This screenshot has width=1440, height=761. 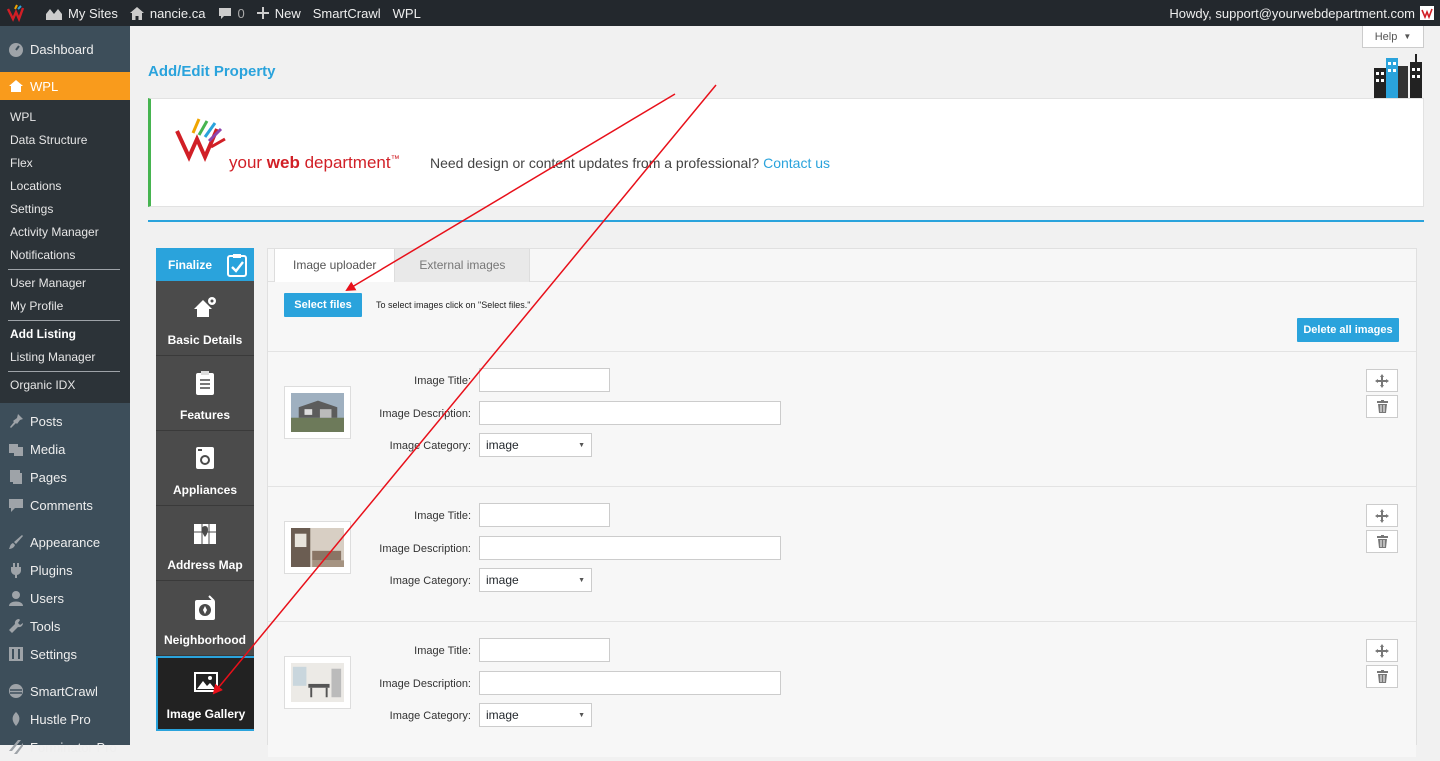 What do you see at coordinates (65, 385) in the screenshot?
I see `submenu-item: Organic IDX` at bounding box center [65, 385].